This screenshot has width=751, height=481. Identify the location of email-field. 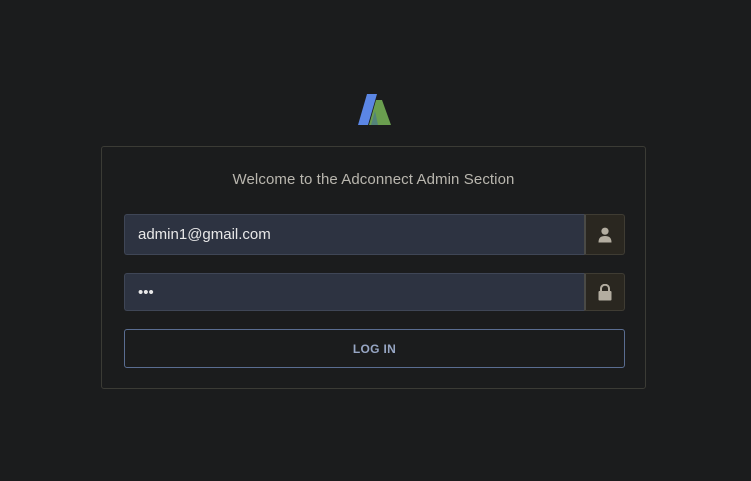
(354, 234).